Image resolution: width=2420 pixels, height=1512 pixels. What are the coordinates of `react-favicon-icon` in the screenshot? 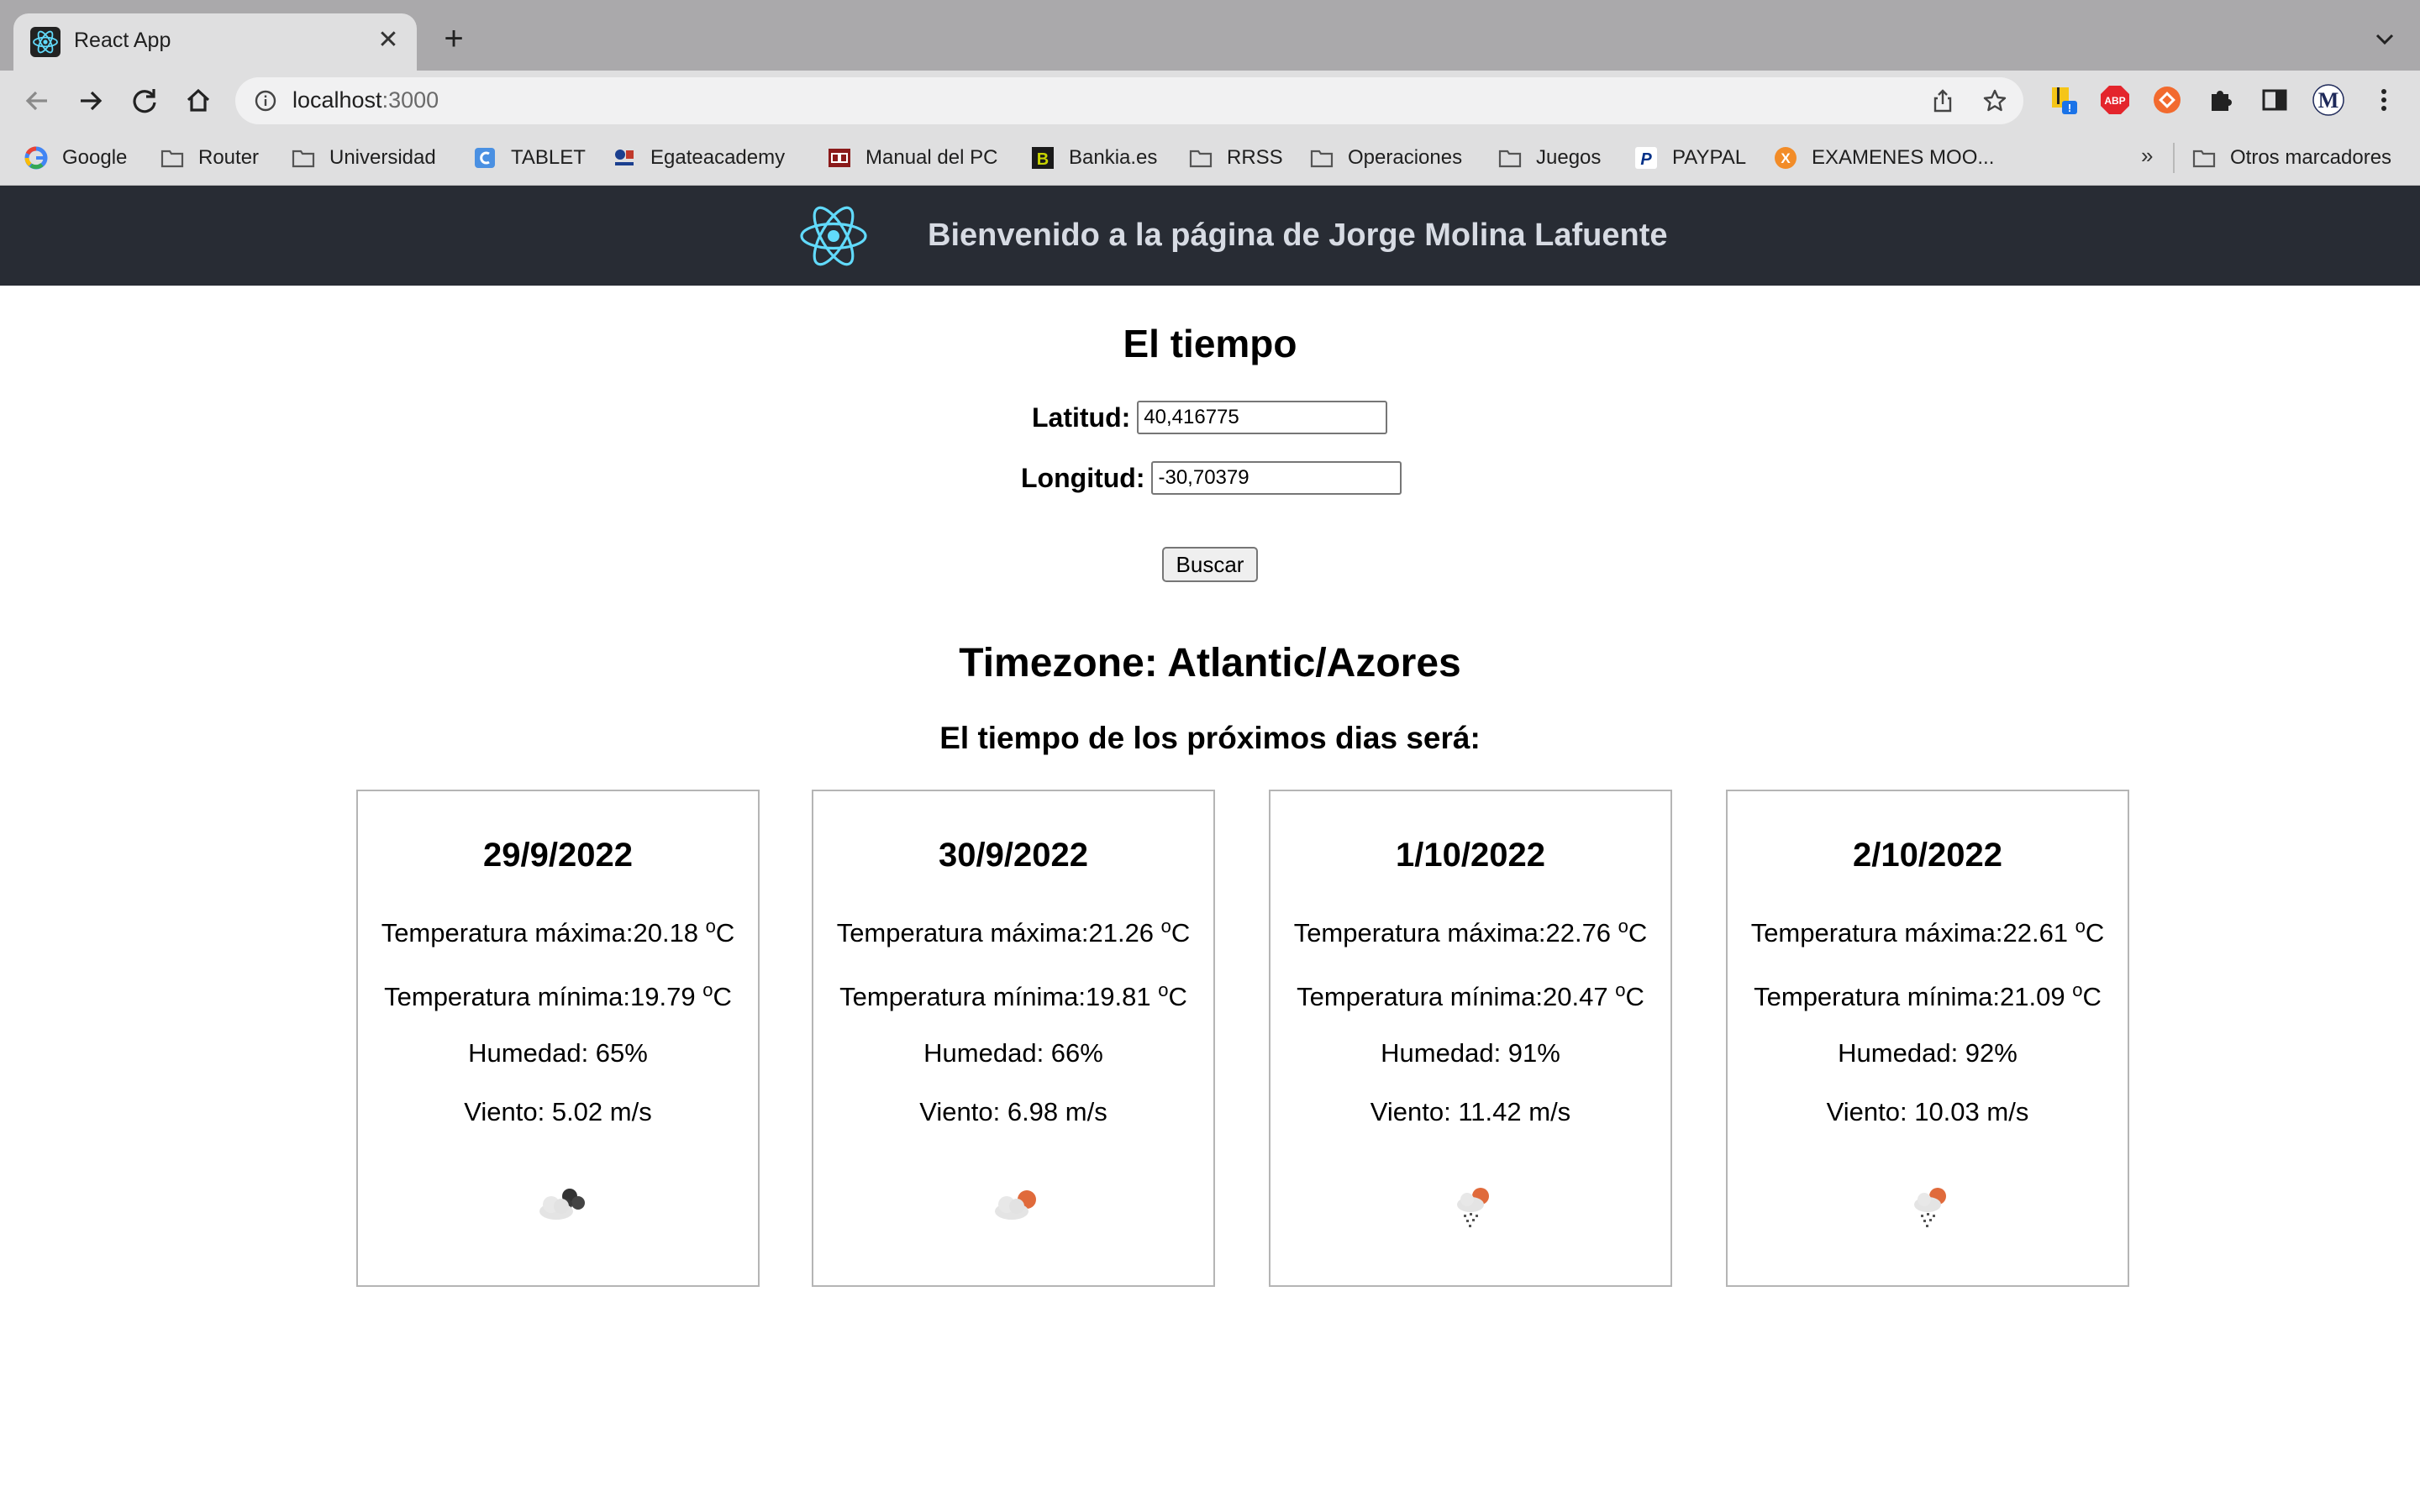 It's located at (45, 42).